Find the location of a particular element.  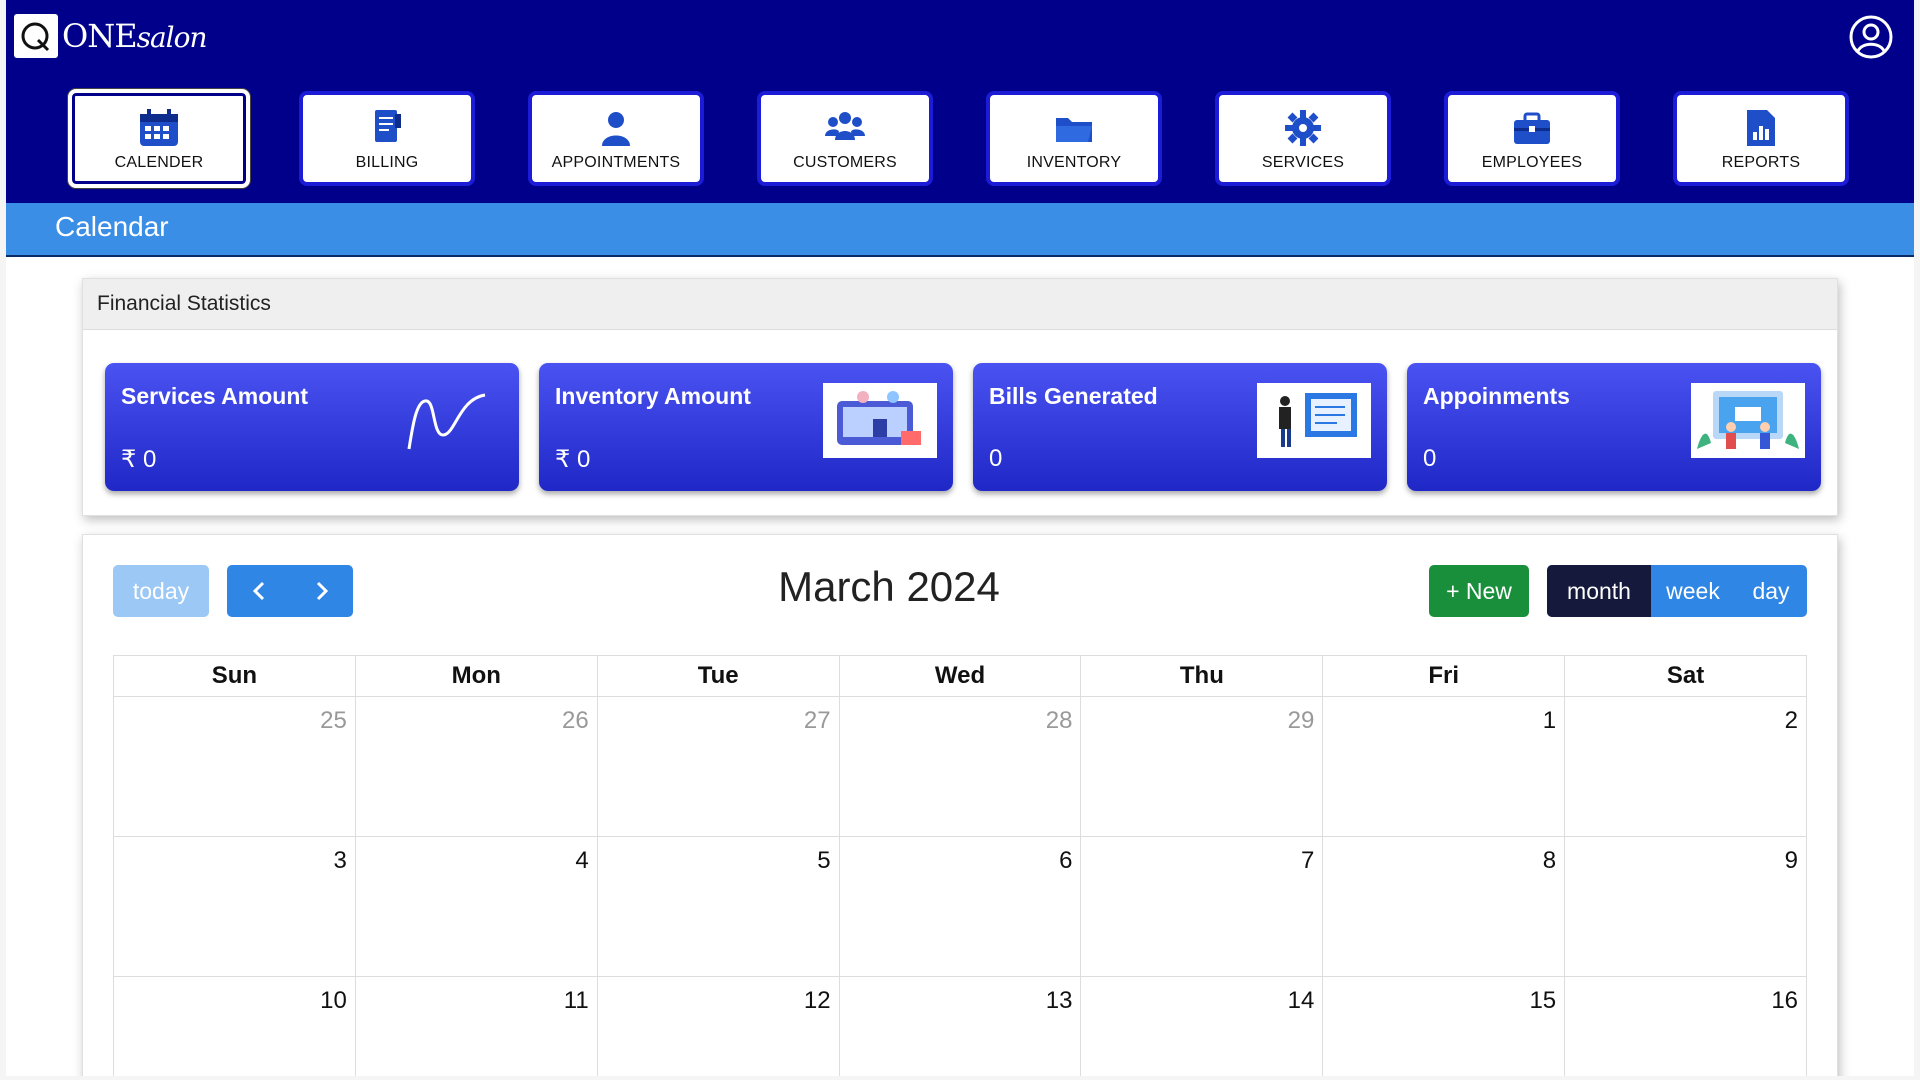

nav-customers-button: CUSTOMERS is located at coordinates (845, 138).